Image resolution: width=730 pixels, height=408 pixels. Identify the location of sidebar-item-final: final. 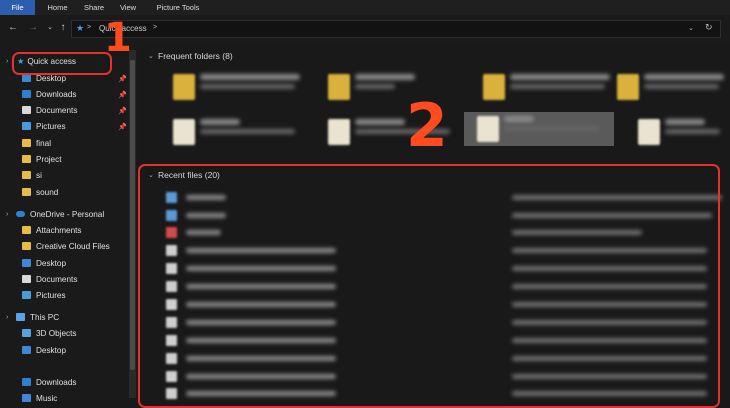
(36, 144).